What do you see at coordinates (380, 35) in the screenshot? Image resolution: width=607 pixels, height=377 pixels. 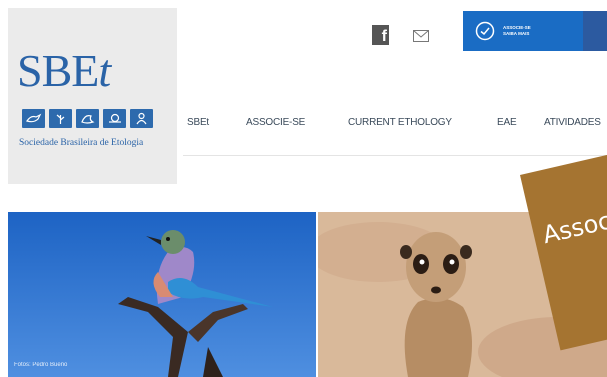 I see `facebook-icon: f` at bounding box center [380, 35].